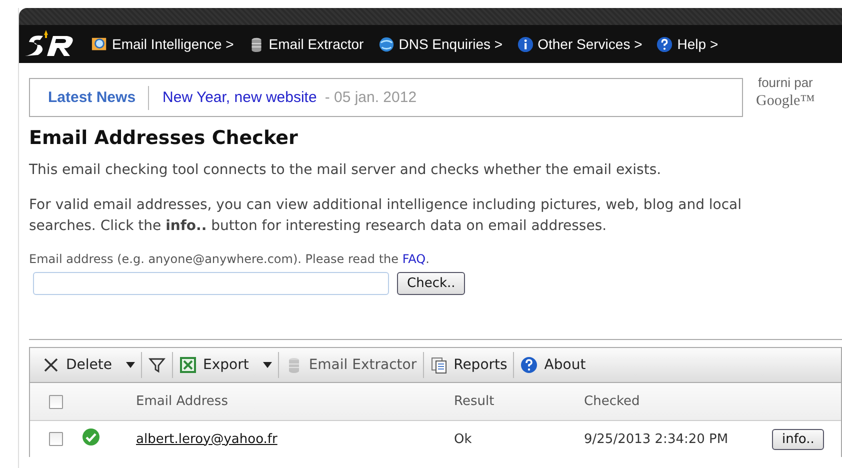 Image resolution: width=842 pixels, height=468 pixels. Describe the element at coordinates (612, 401) in the screenshot. I see `column-header: Checked` at that location.